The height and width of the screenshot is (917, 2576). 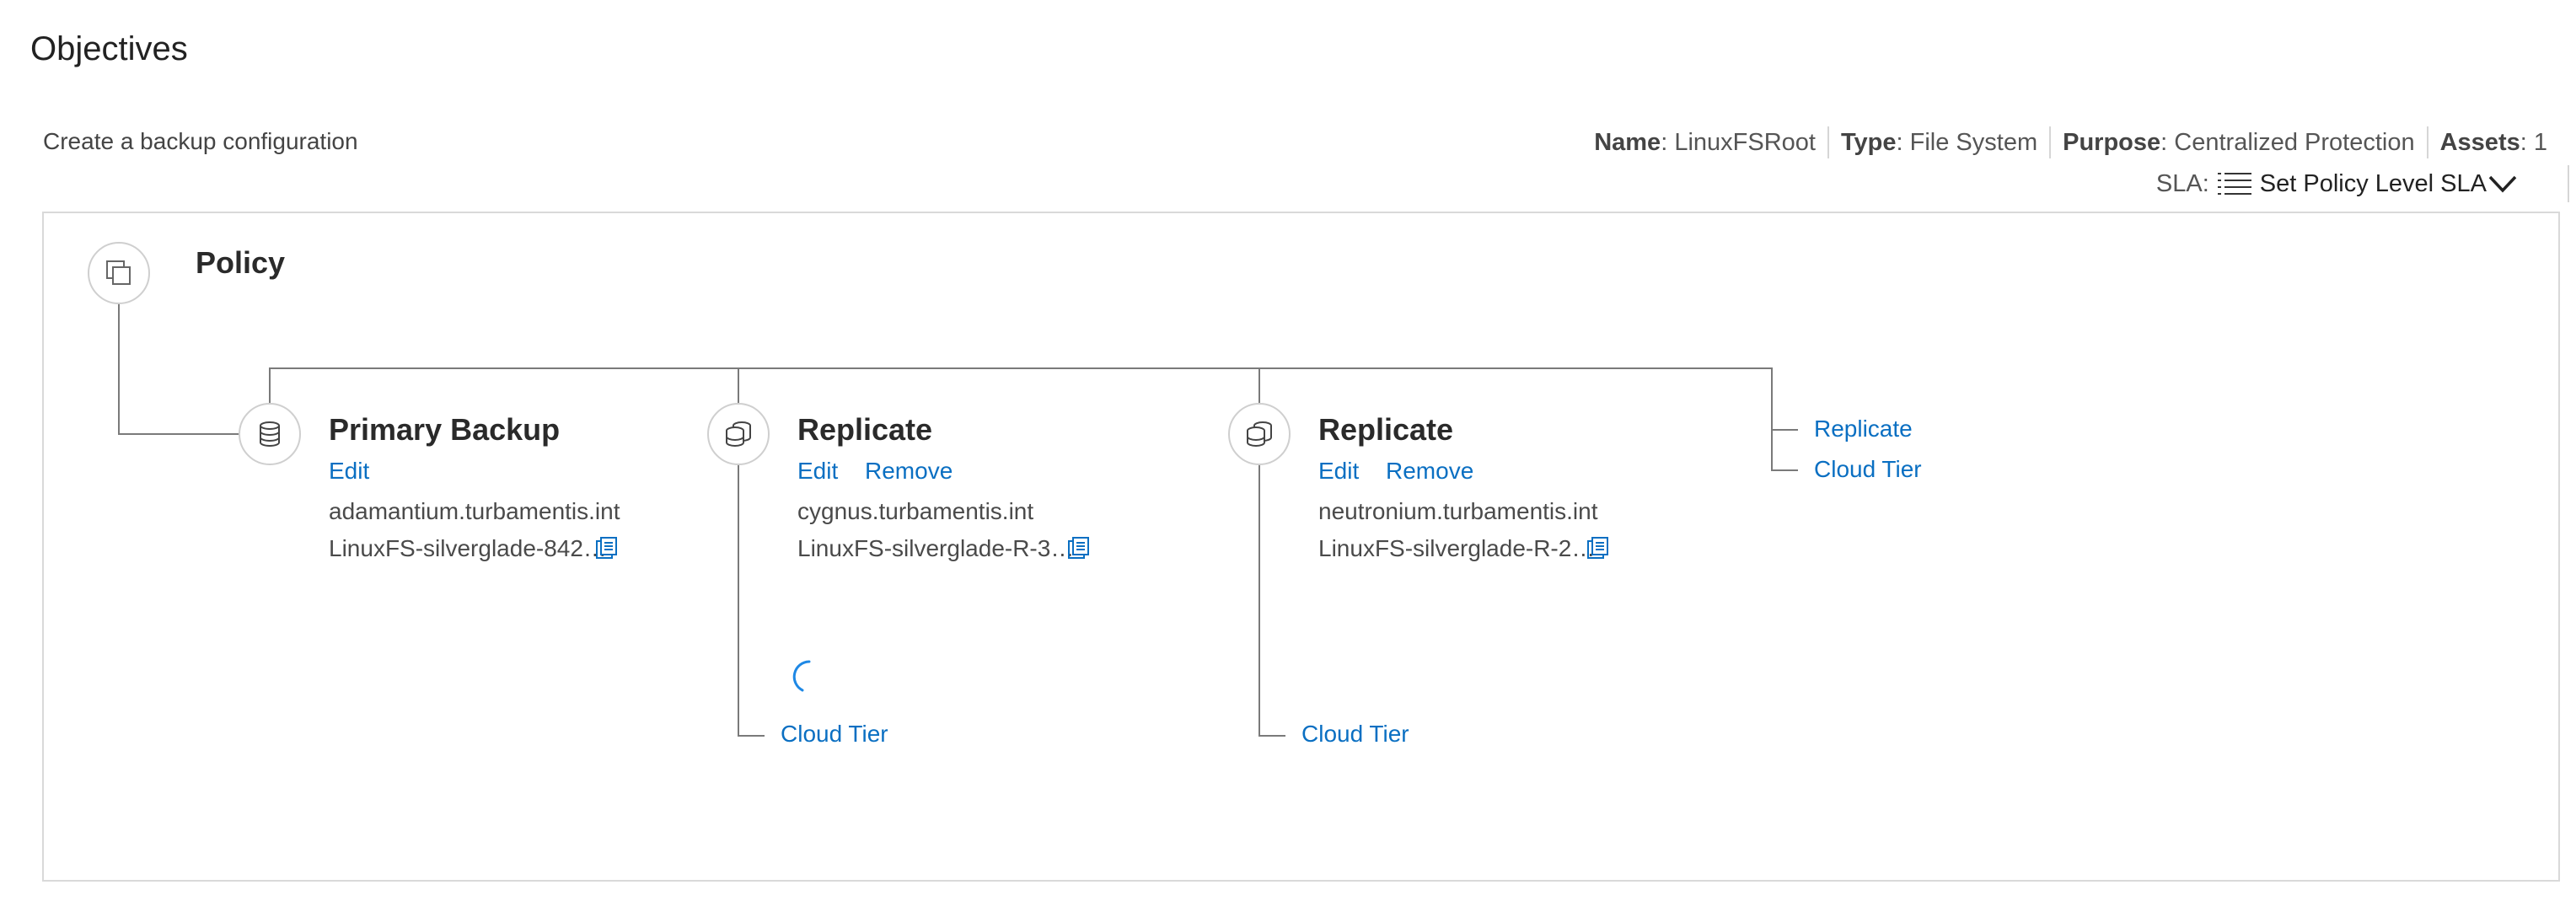 I want to click on replicate-2-remove-link: Remove, so click(x=1429, y=471).